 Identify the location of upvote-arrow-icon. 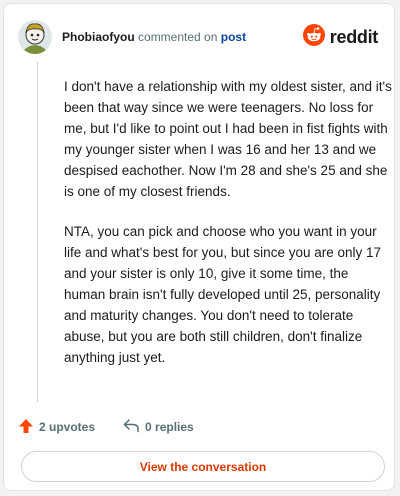
(28, 427).